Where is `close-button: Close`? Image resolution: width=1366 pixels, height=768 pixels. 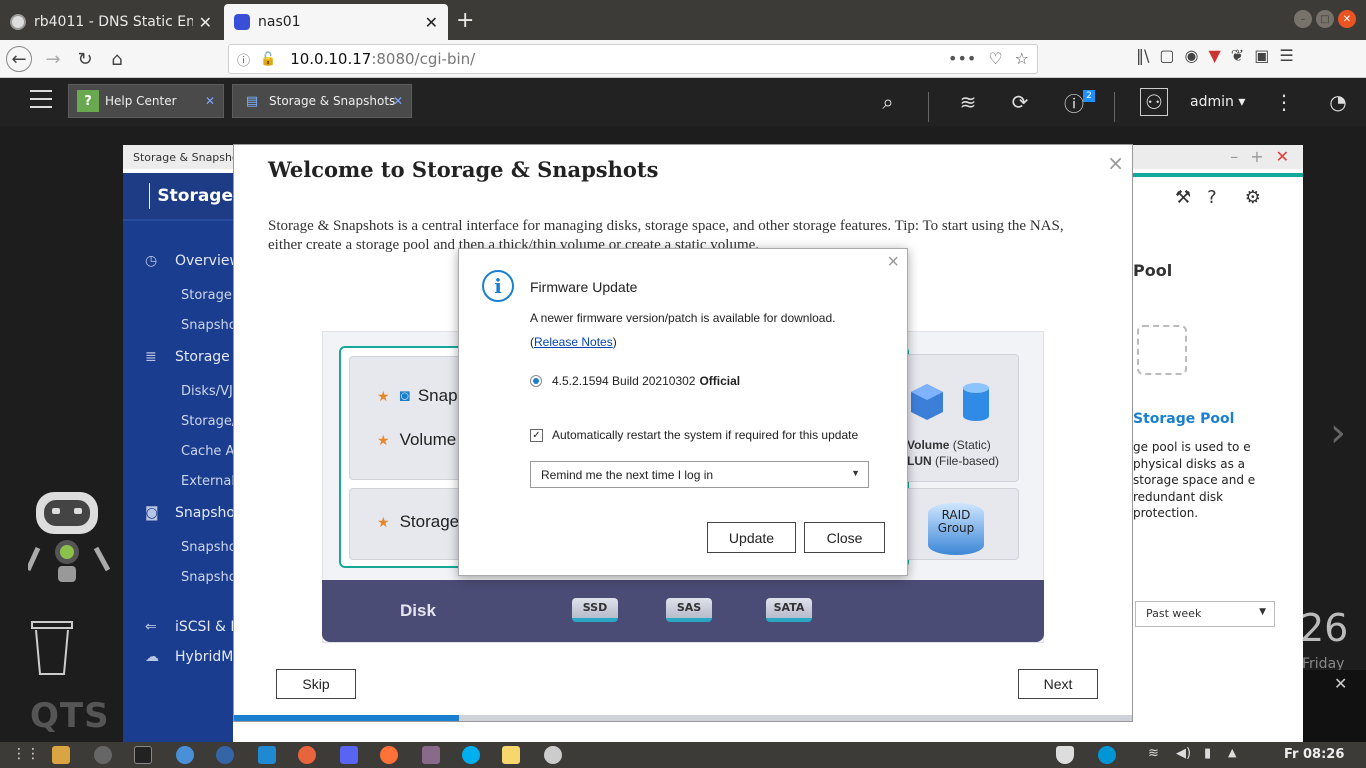
close-button: Close is located at coordinates (844, 537).